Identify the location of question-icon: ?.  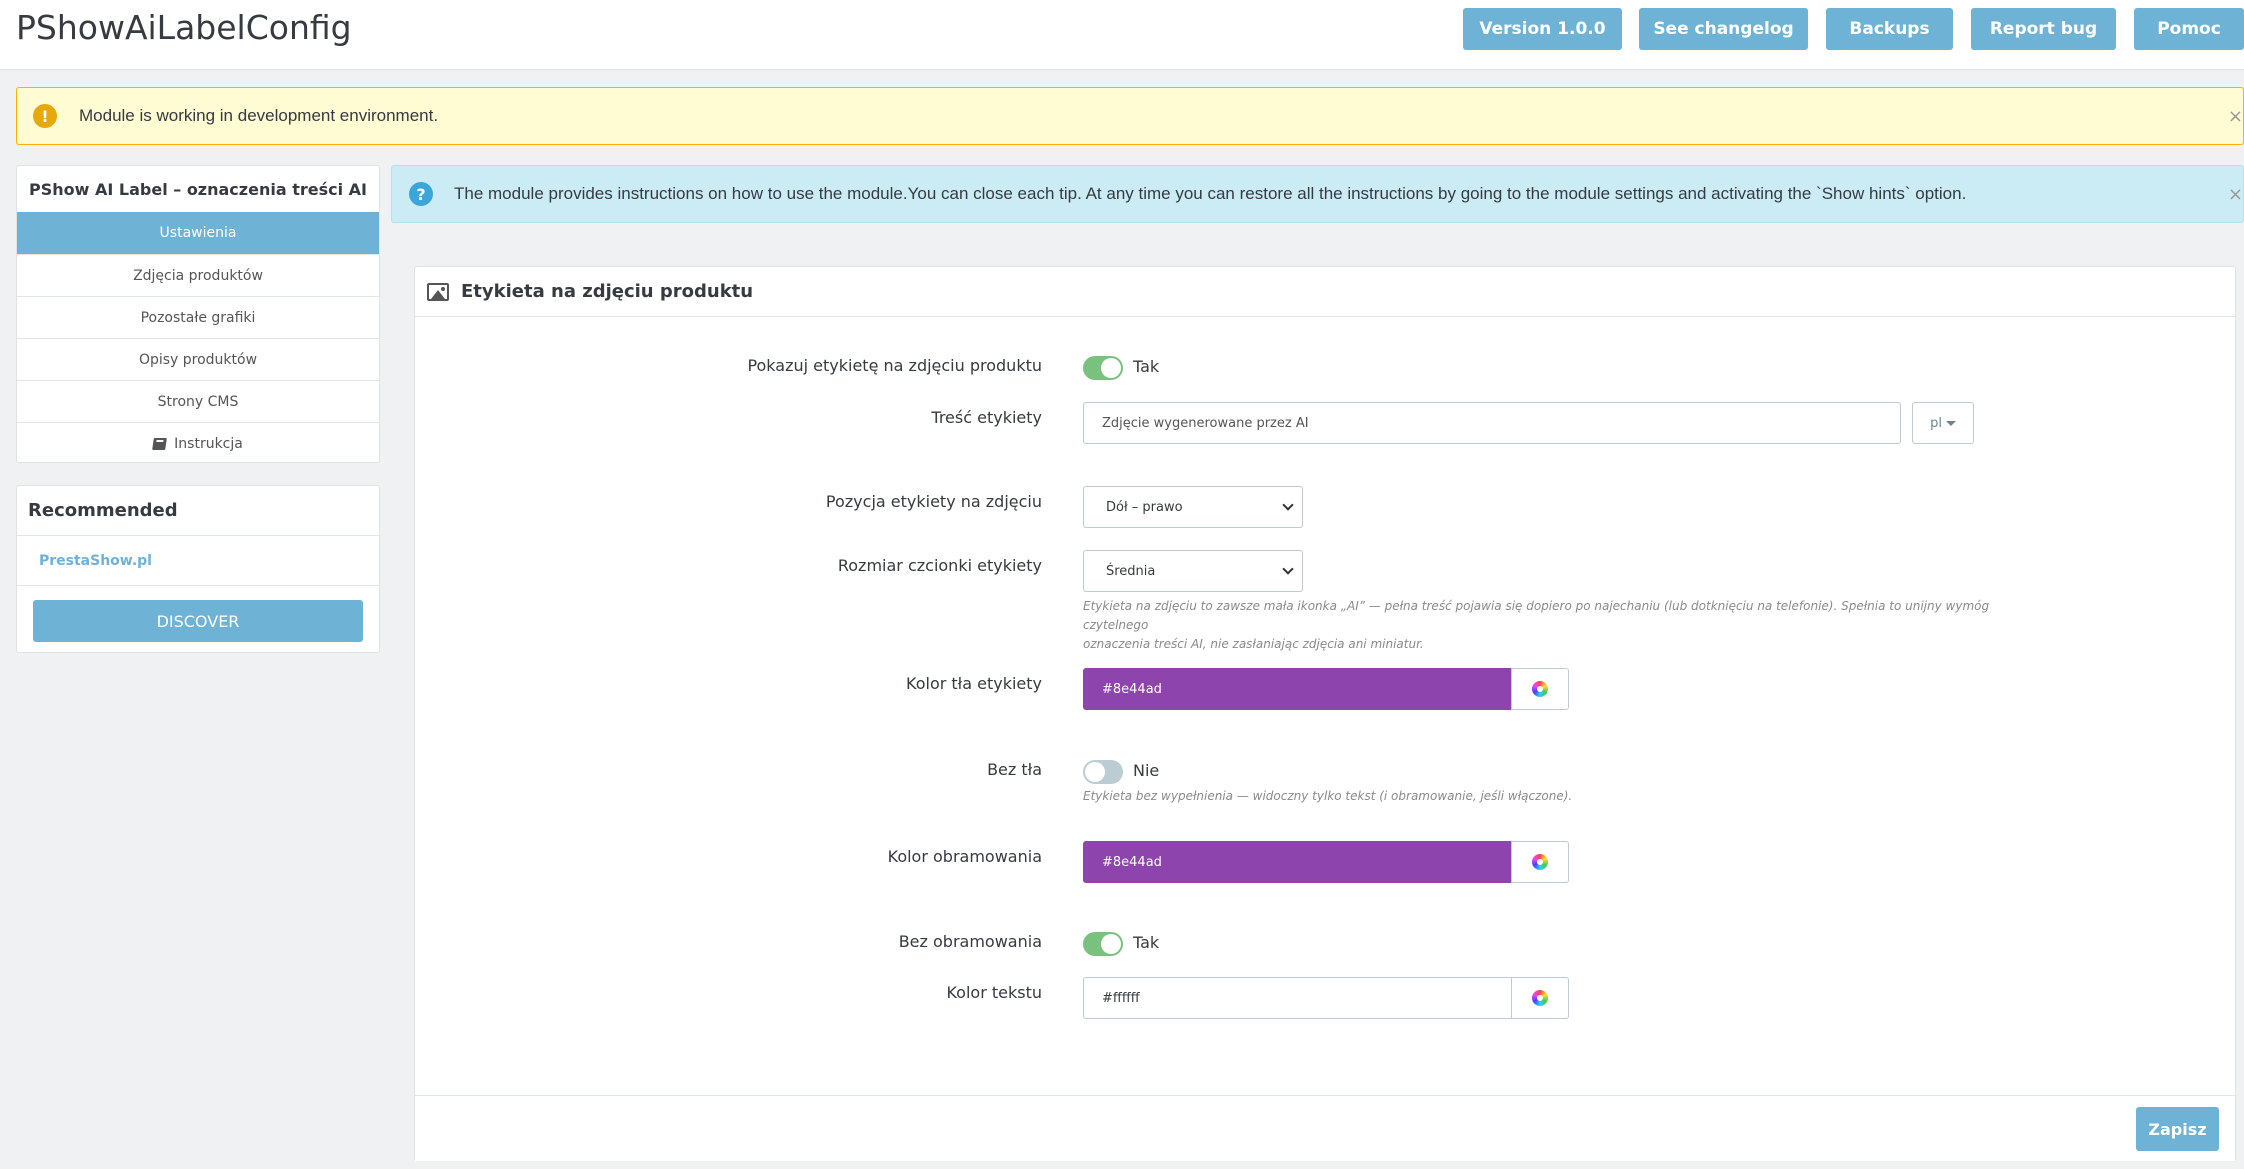
(421, 194).